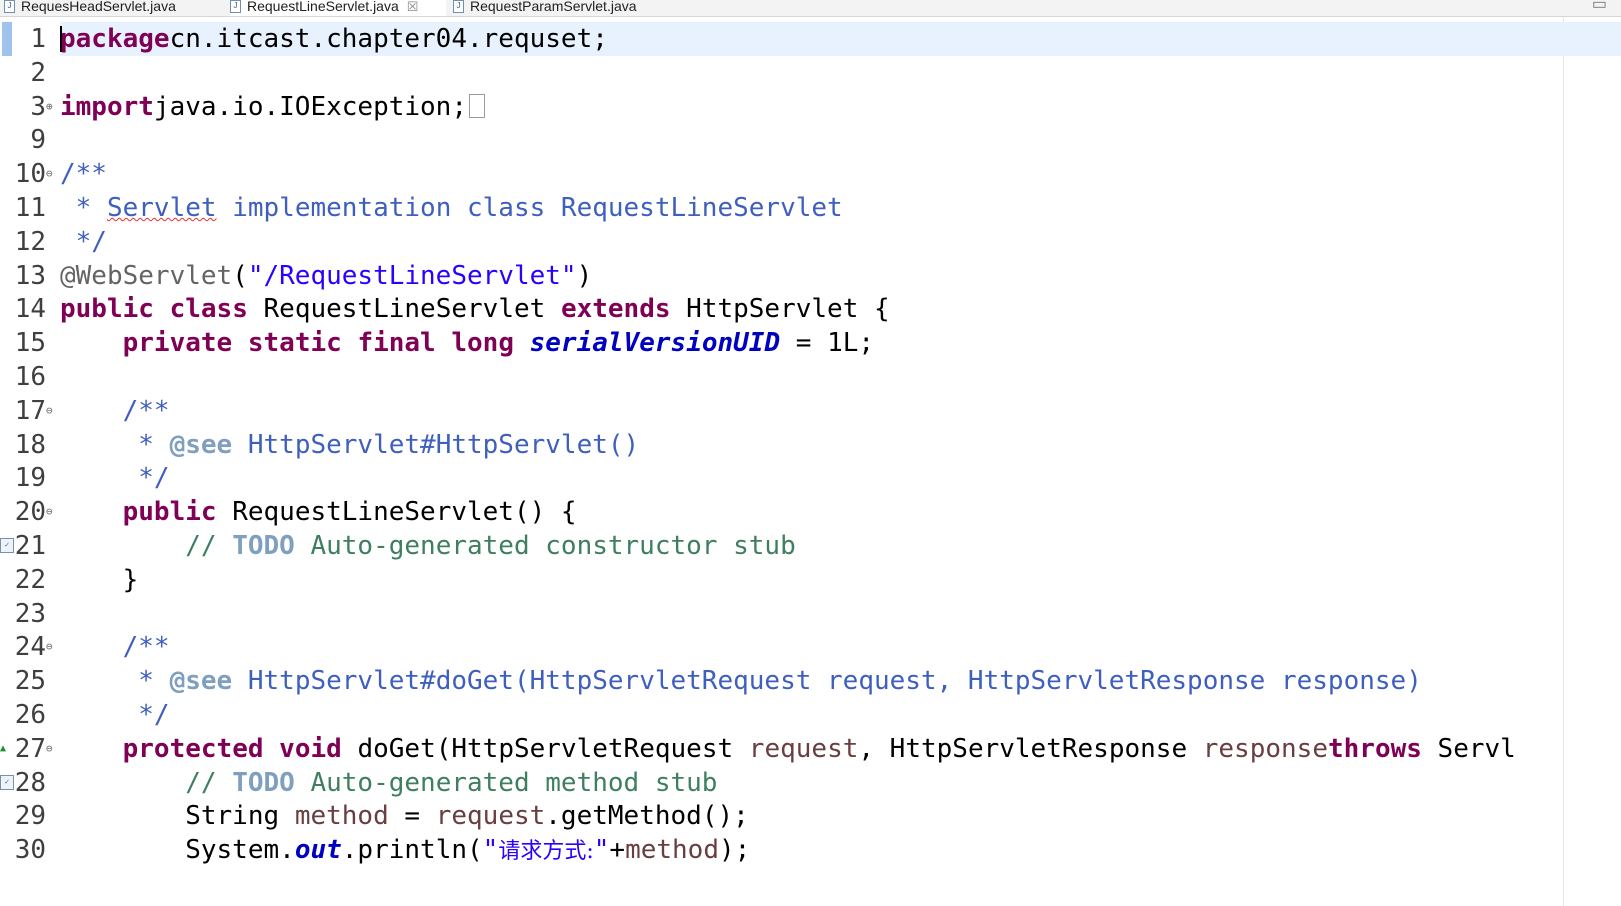  I want to click on code-token: (, so click(240, 276).